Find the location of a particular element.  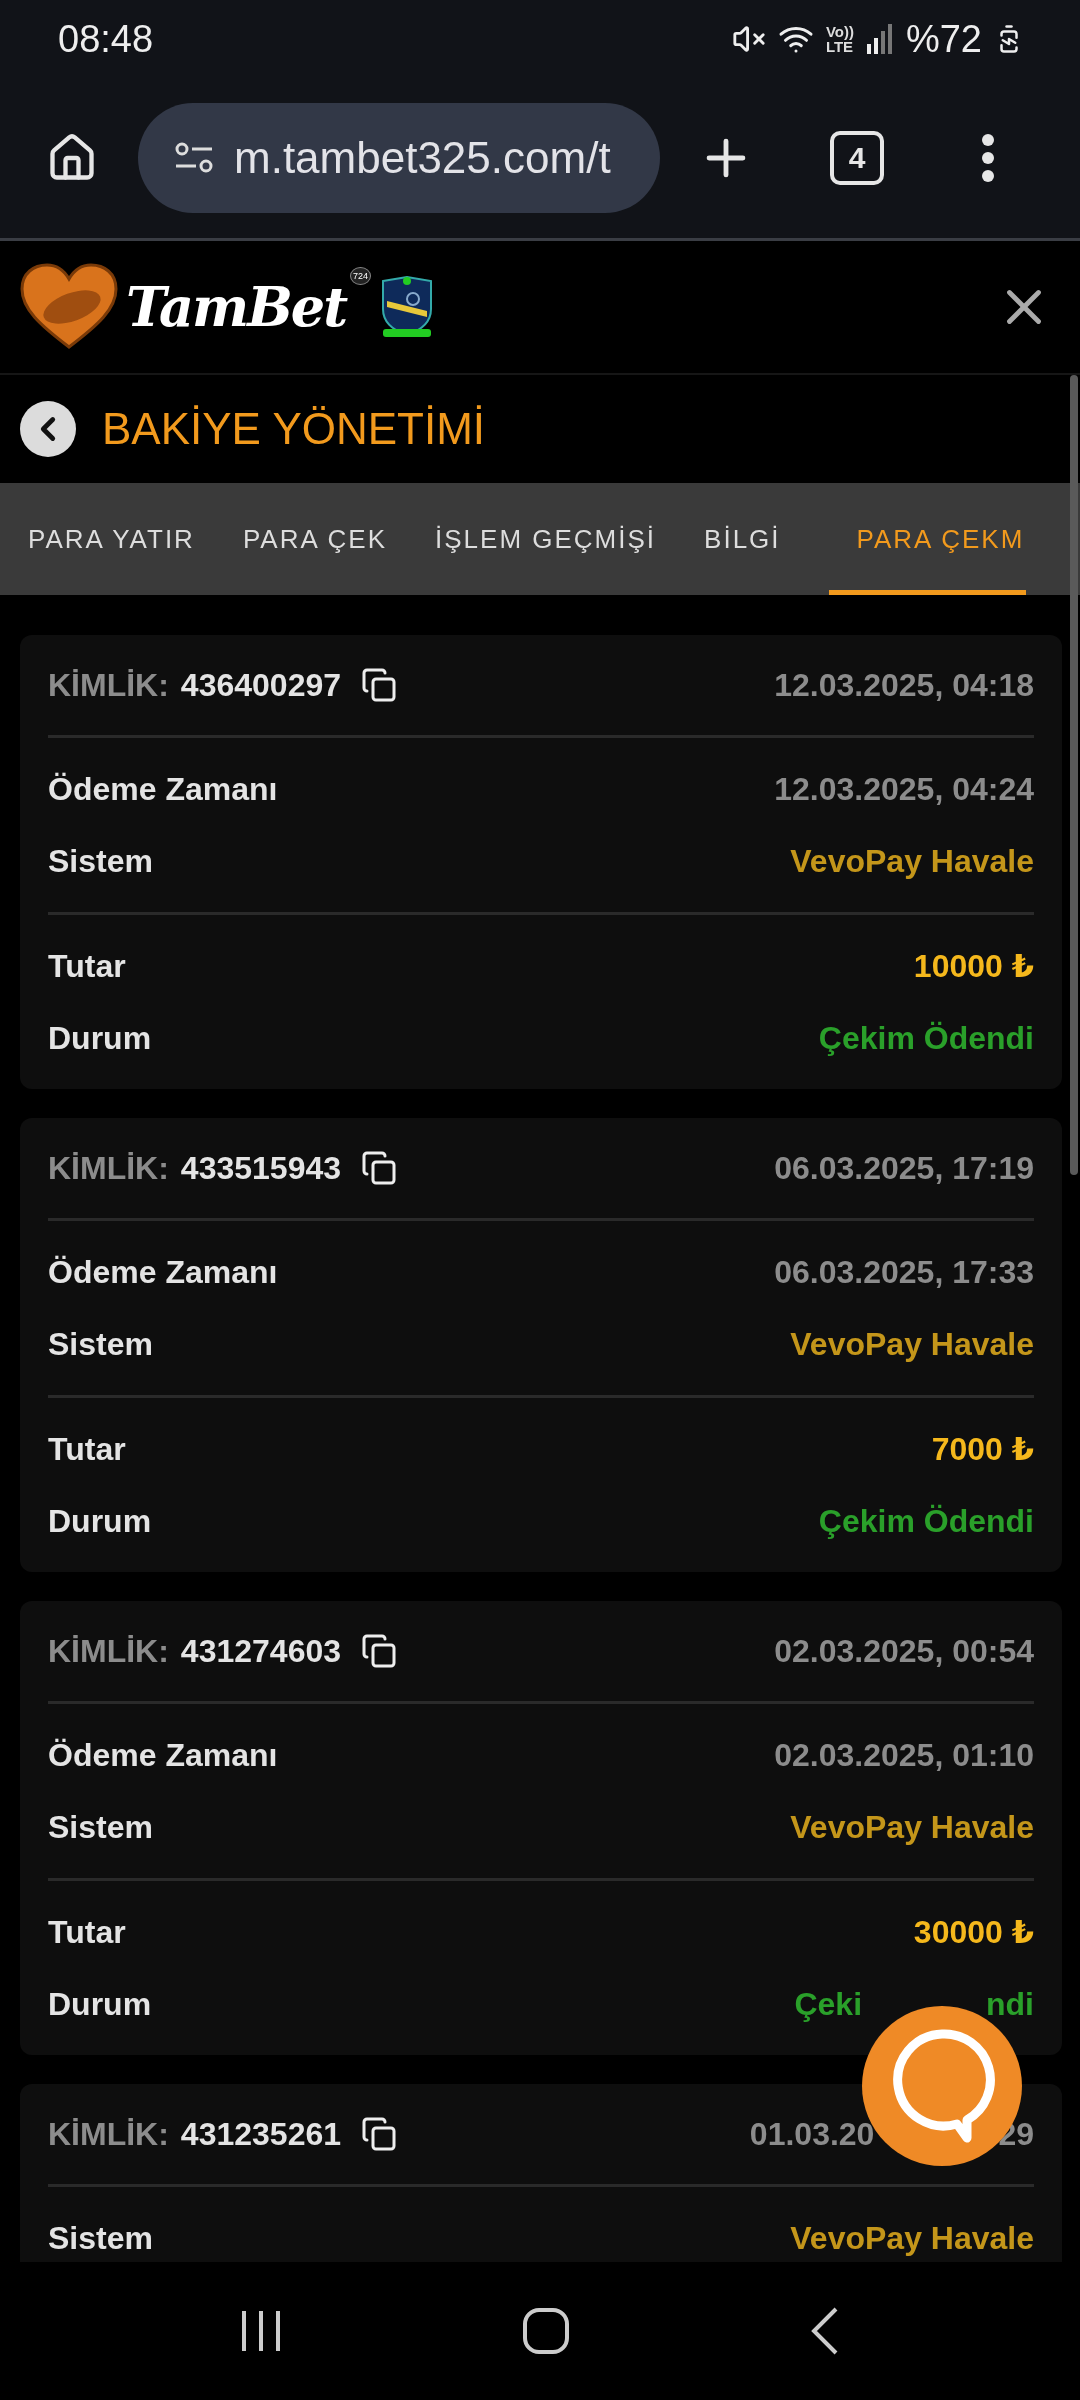

field-value: 10000 ₺ is located at coordinates (973, 966).